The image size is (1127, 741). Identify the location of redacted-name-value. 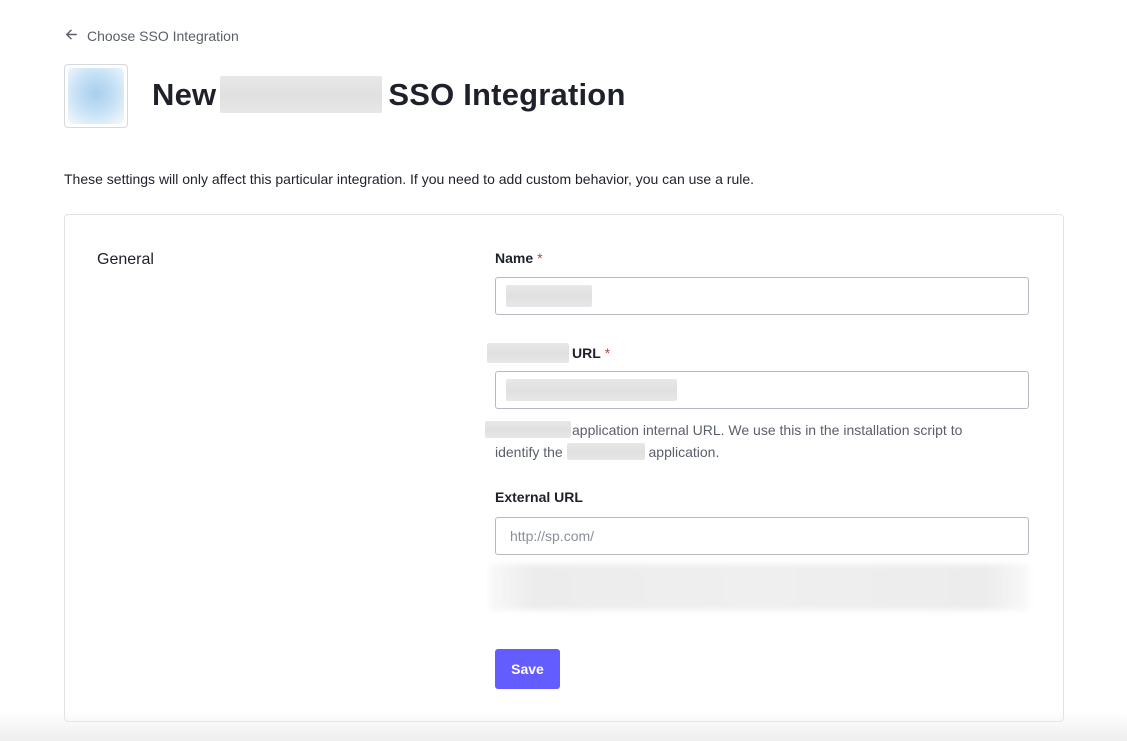
(549, 296).